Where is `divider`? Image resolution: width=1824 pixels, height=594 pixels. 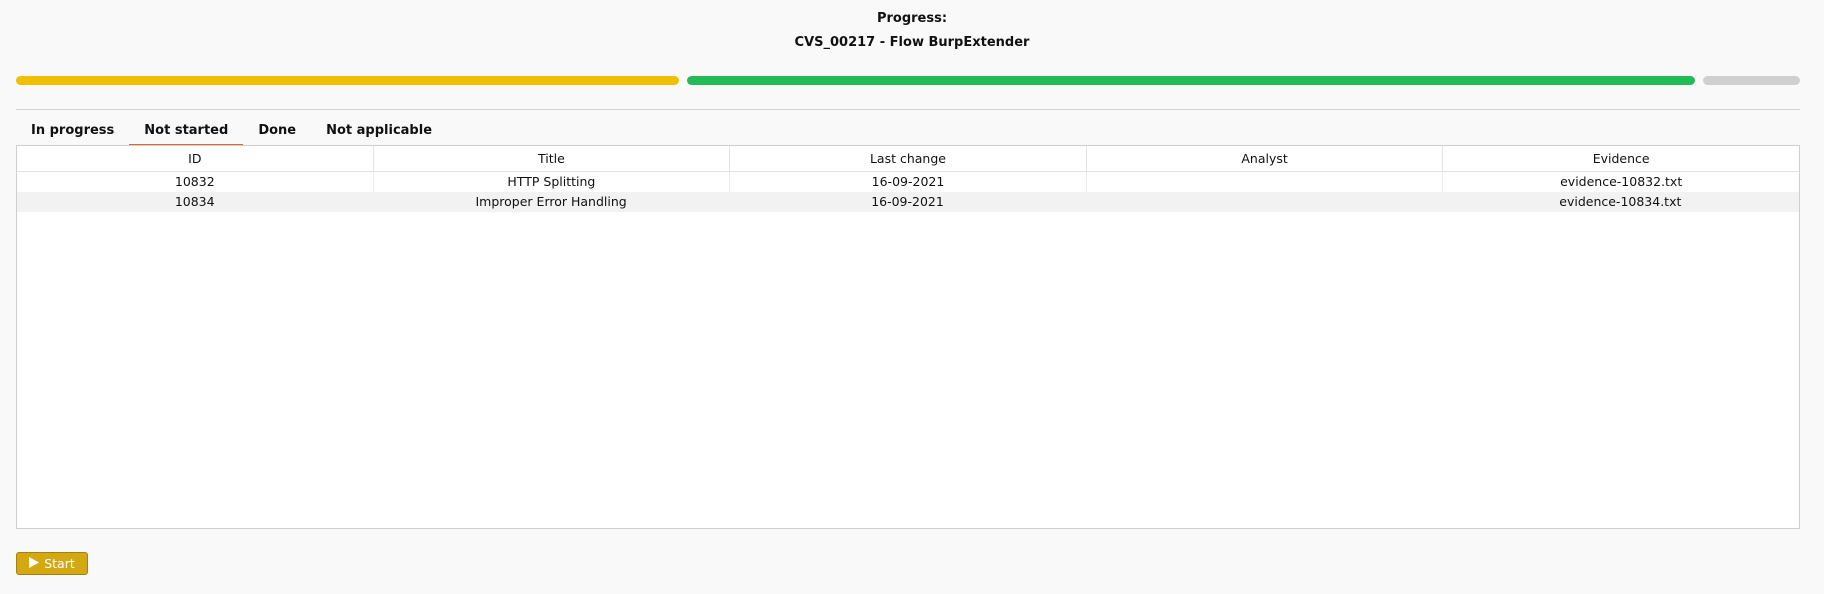
divider is located at coordinates (908, 109).